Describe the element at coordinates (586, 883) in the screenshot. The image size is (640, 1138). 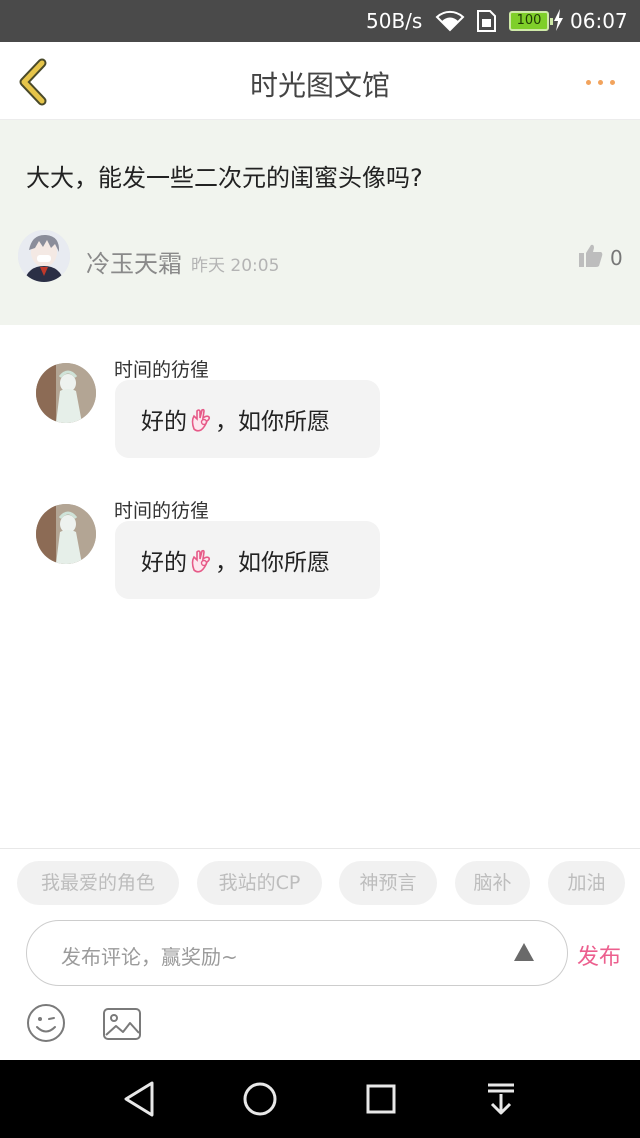
I see `quick-tag: 加油` at that location.